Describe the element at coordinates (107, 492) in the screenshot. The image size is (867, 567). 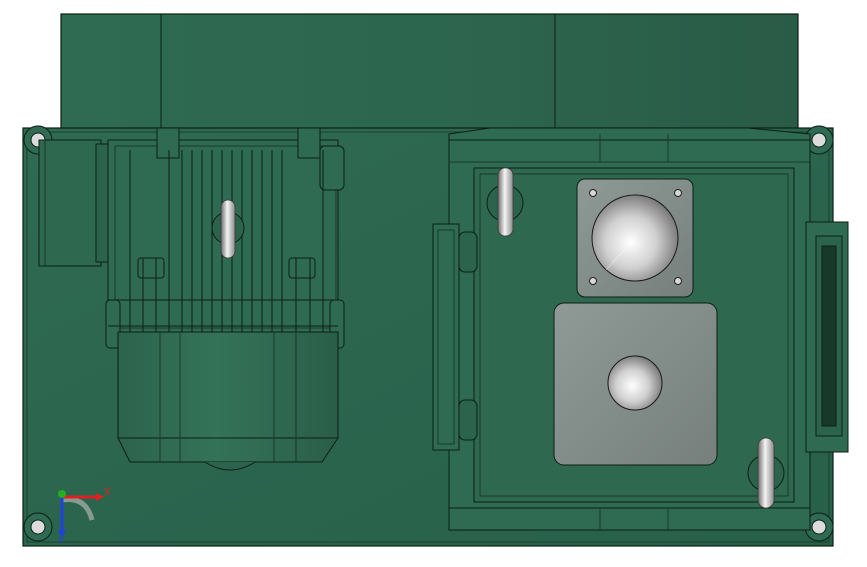
I see `triad-x-label: X` at that location.